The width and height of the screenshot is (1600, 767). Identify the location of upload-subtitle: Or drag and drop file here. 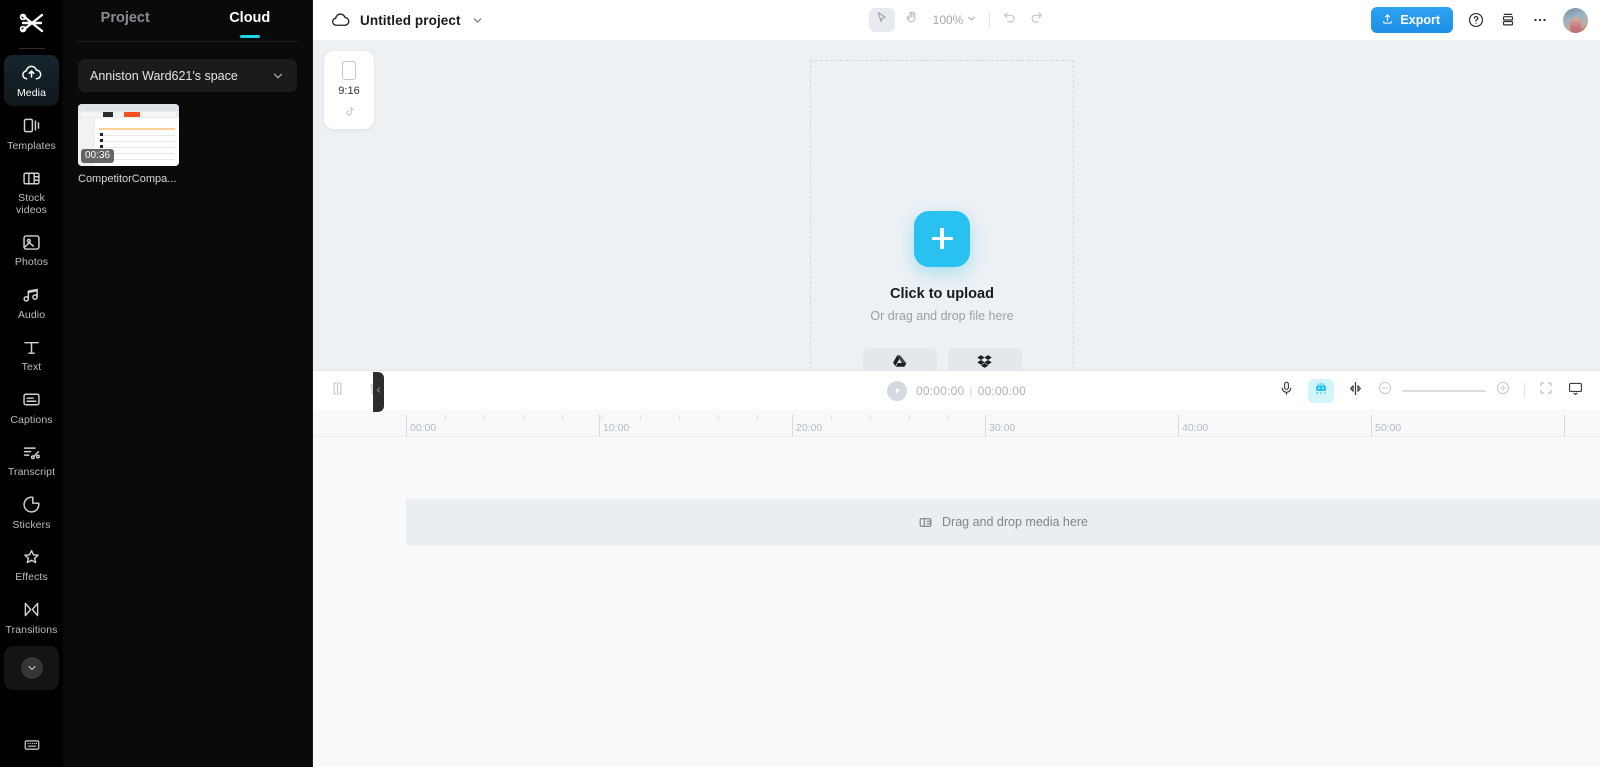
(942, 315).